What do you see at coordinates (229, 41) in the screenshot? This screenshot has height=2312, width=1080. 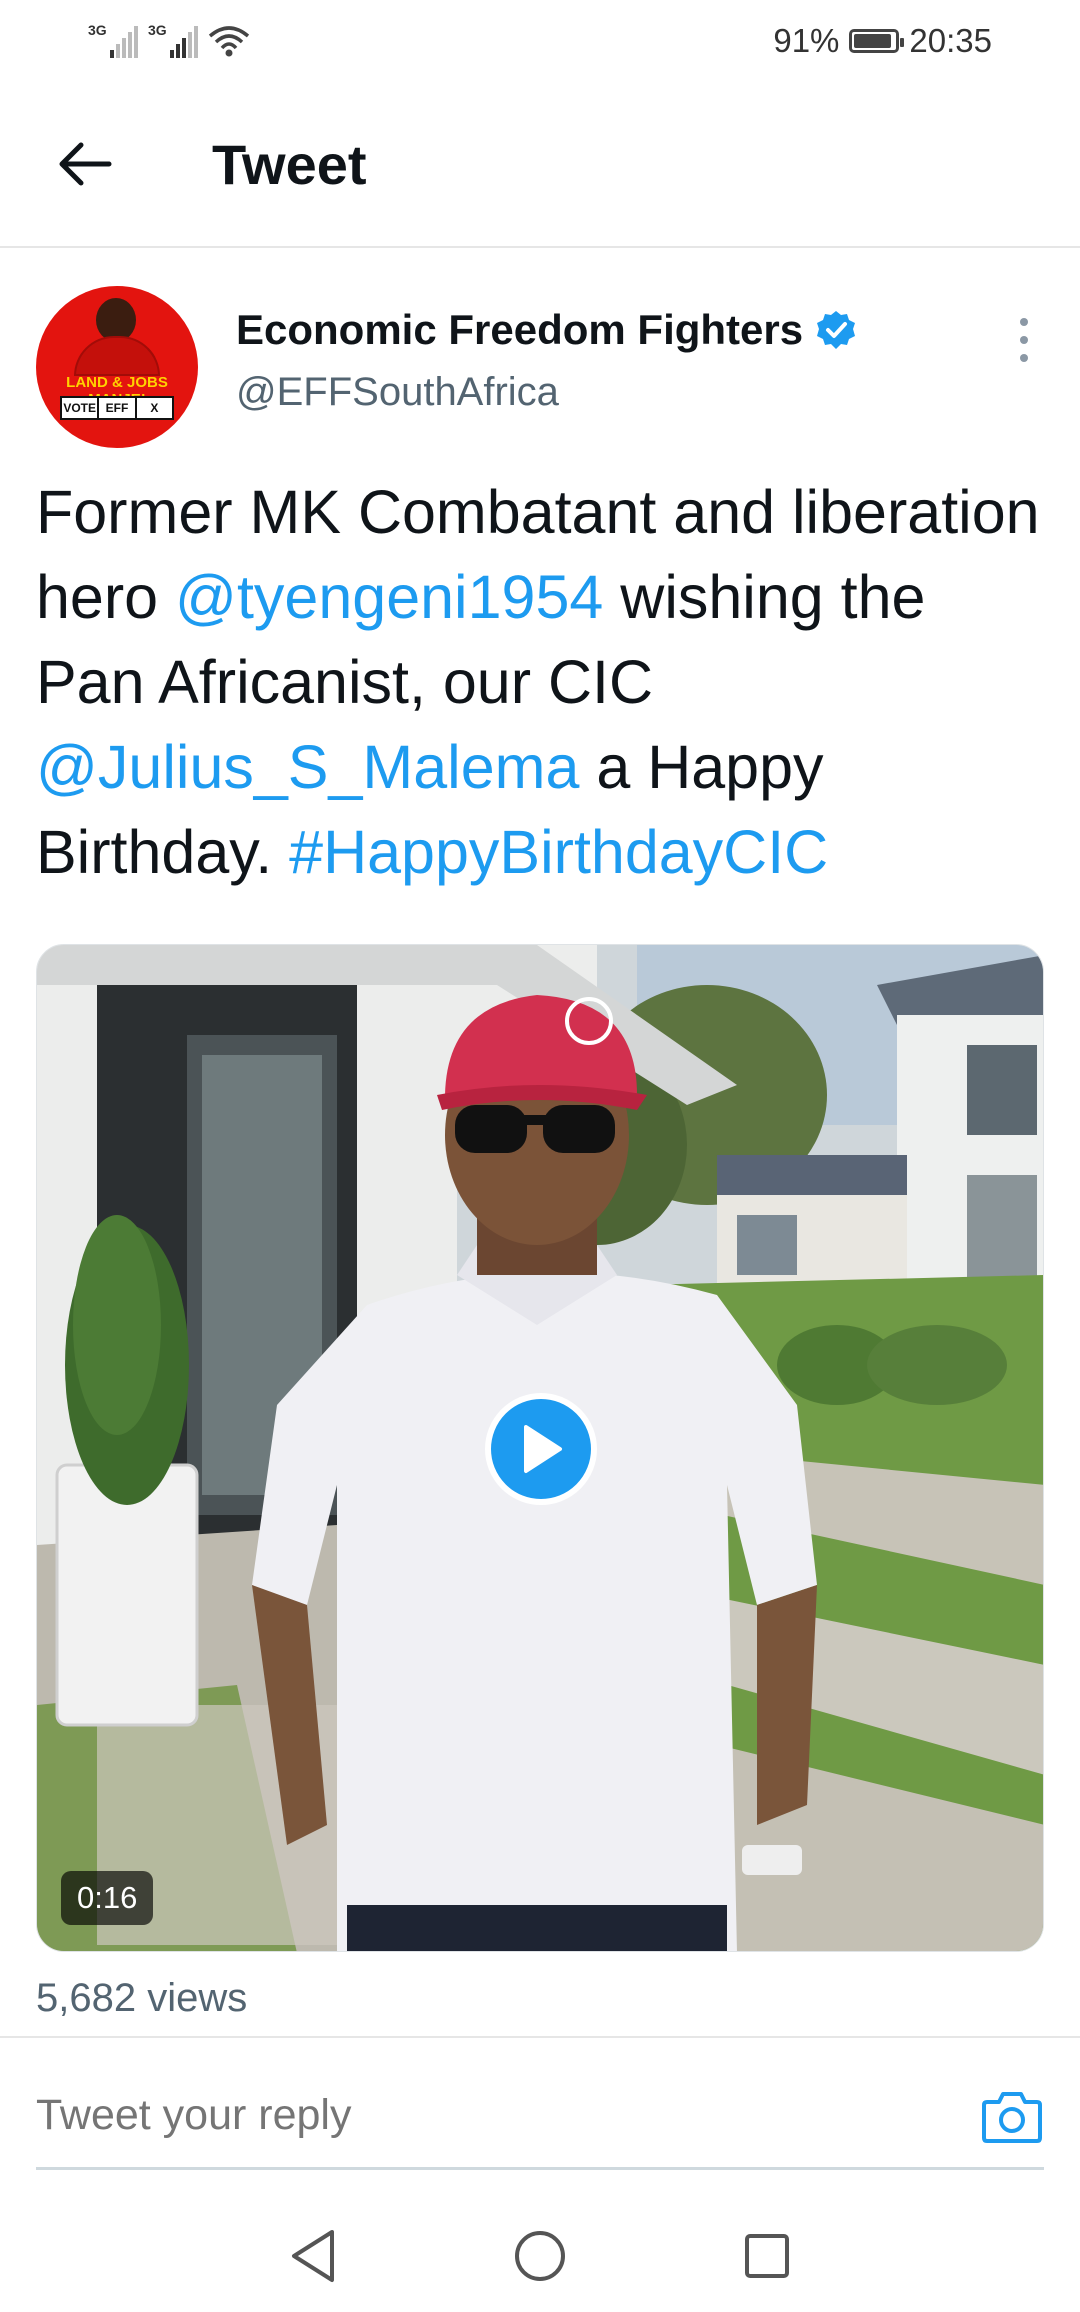 I see `wifi-icon` at bounding box center [229, 41].